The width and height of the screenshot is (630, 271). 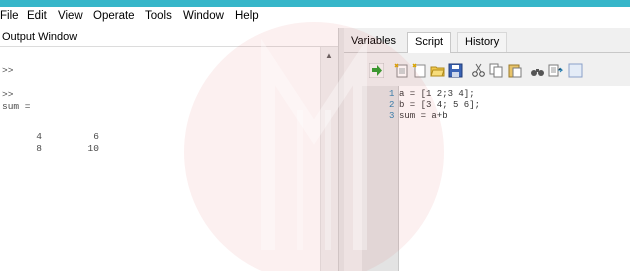 I want to click on output-result-row: 4 6, so click(x=50, y=136).